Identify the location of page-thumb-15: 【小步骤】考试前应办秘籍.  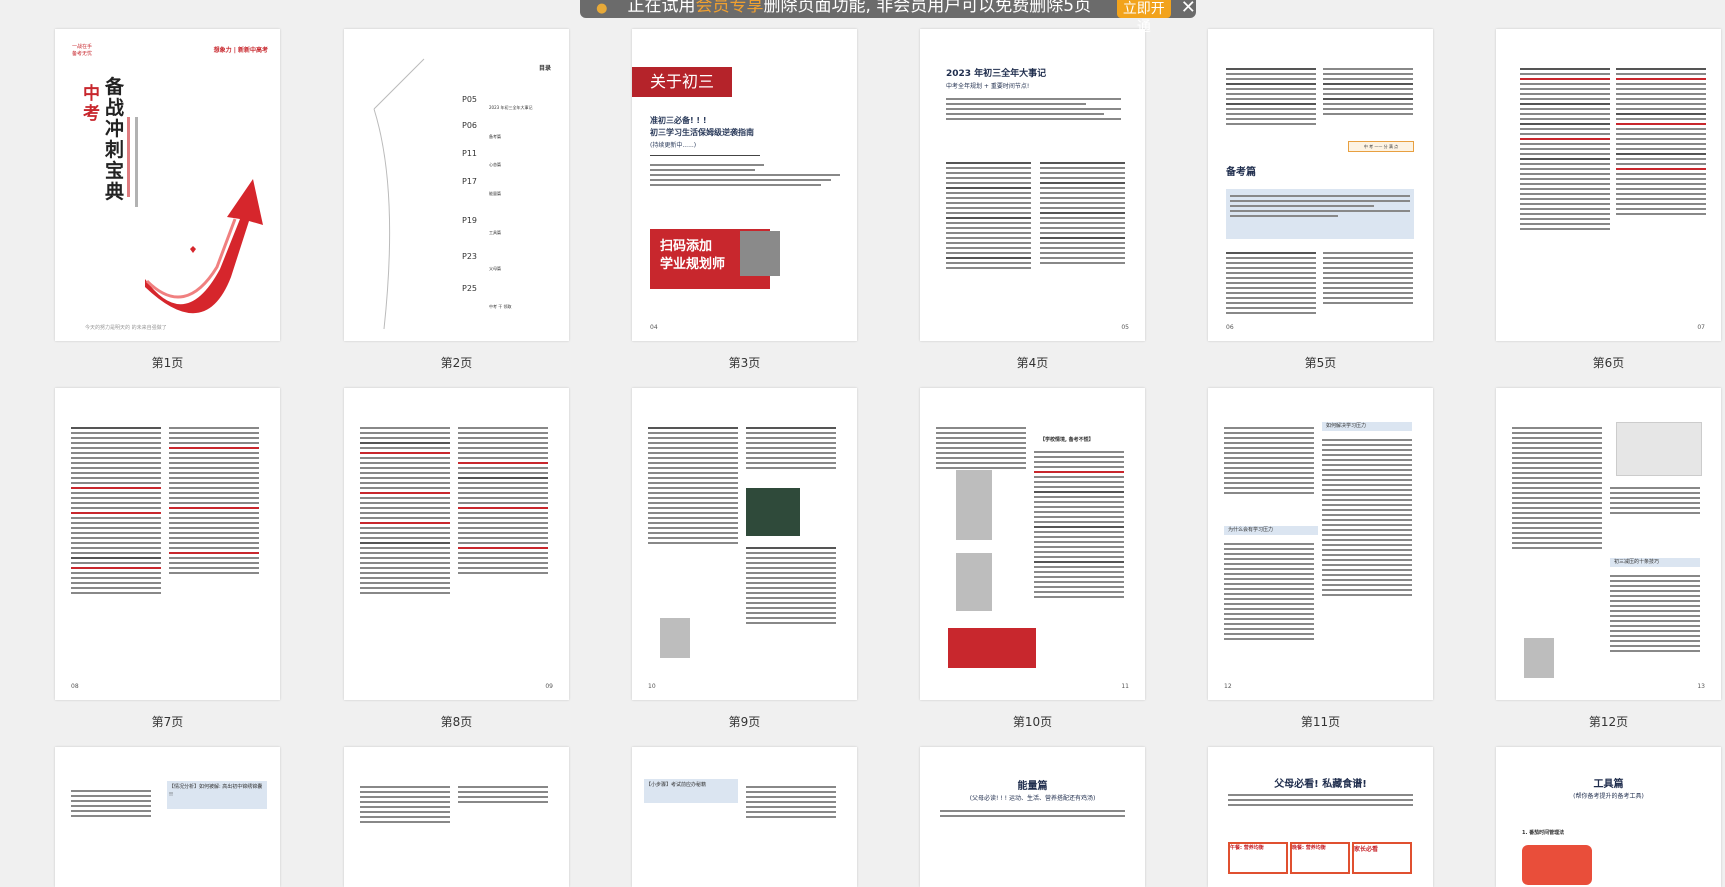
(744, 817).